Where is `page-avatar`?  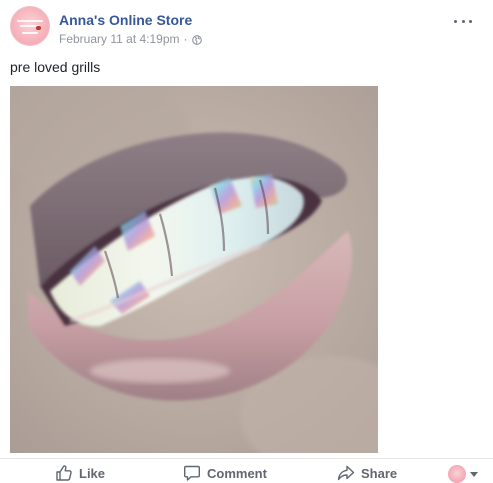 page-avatar is located at coordinates (30, 26).